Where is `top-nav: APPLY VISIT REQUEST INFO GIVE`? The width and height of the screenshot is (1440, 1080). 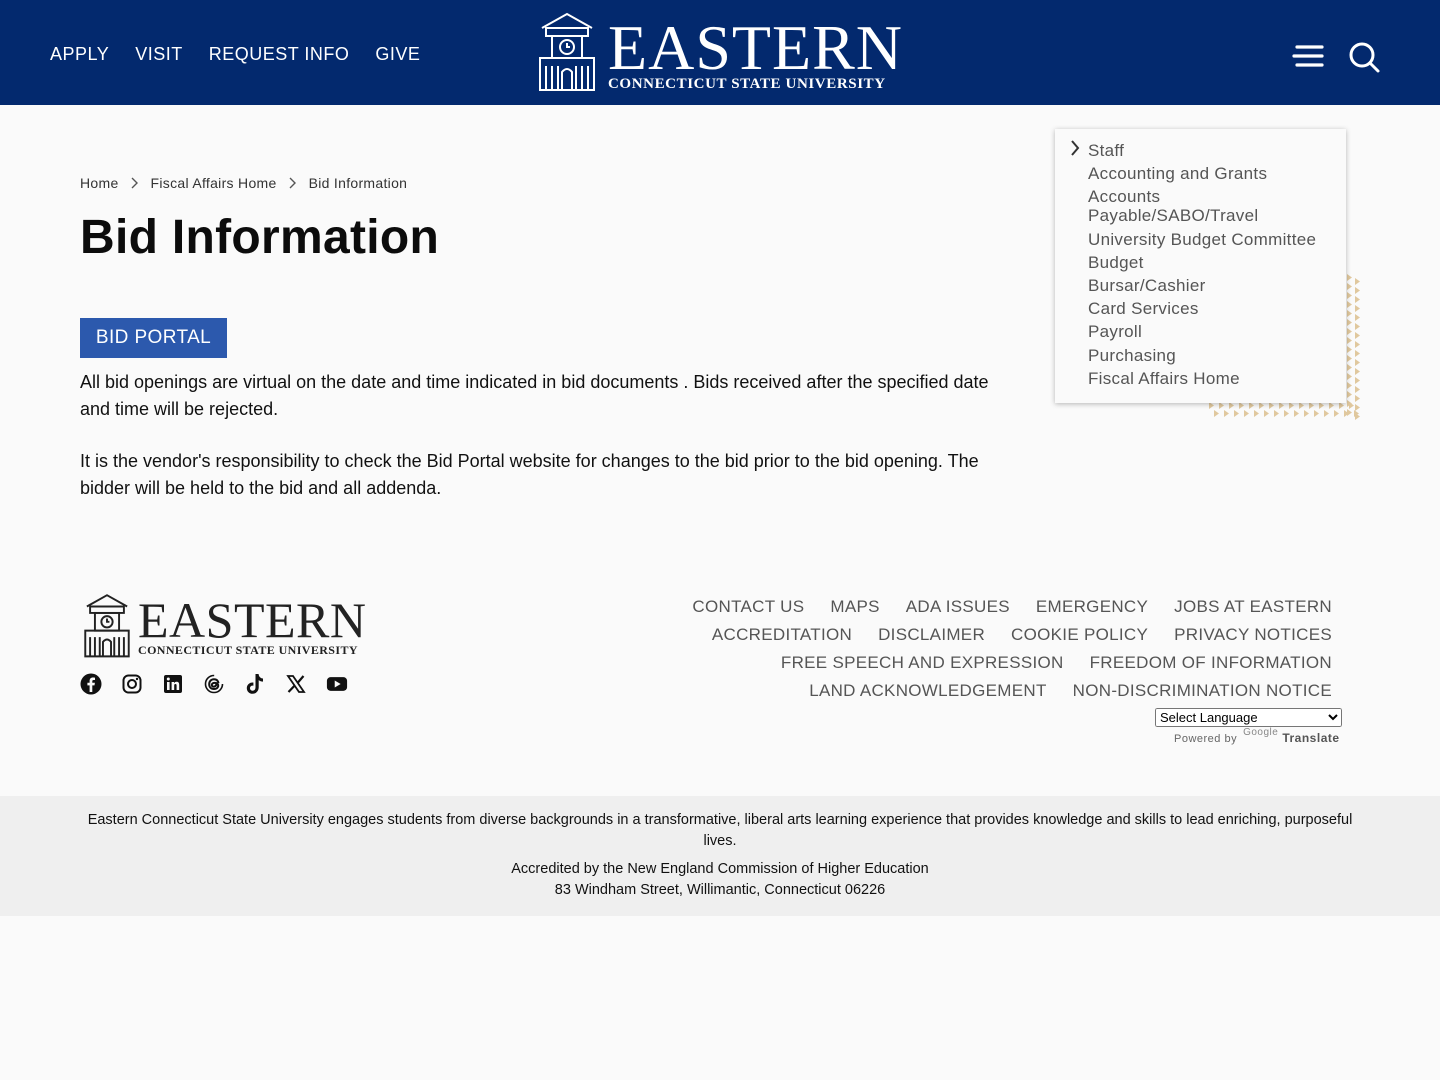 top-nav: APPLY VISIT REQUEST INFO GIVE is located at coordinates (235, 54).